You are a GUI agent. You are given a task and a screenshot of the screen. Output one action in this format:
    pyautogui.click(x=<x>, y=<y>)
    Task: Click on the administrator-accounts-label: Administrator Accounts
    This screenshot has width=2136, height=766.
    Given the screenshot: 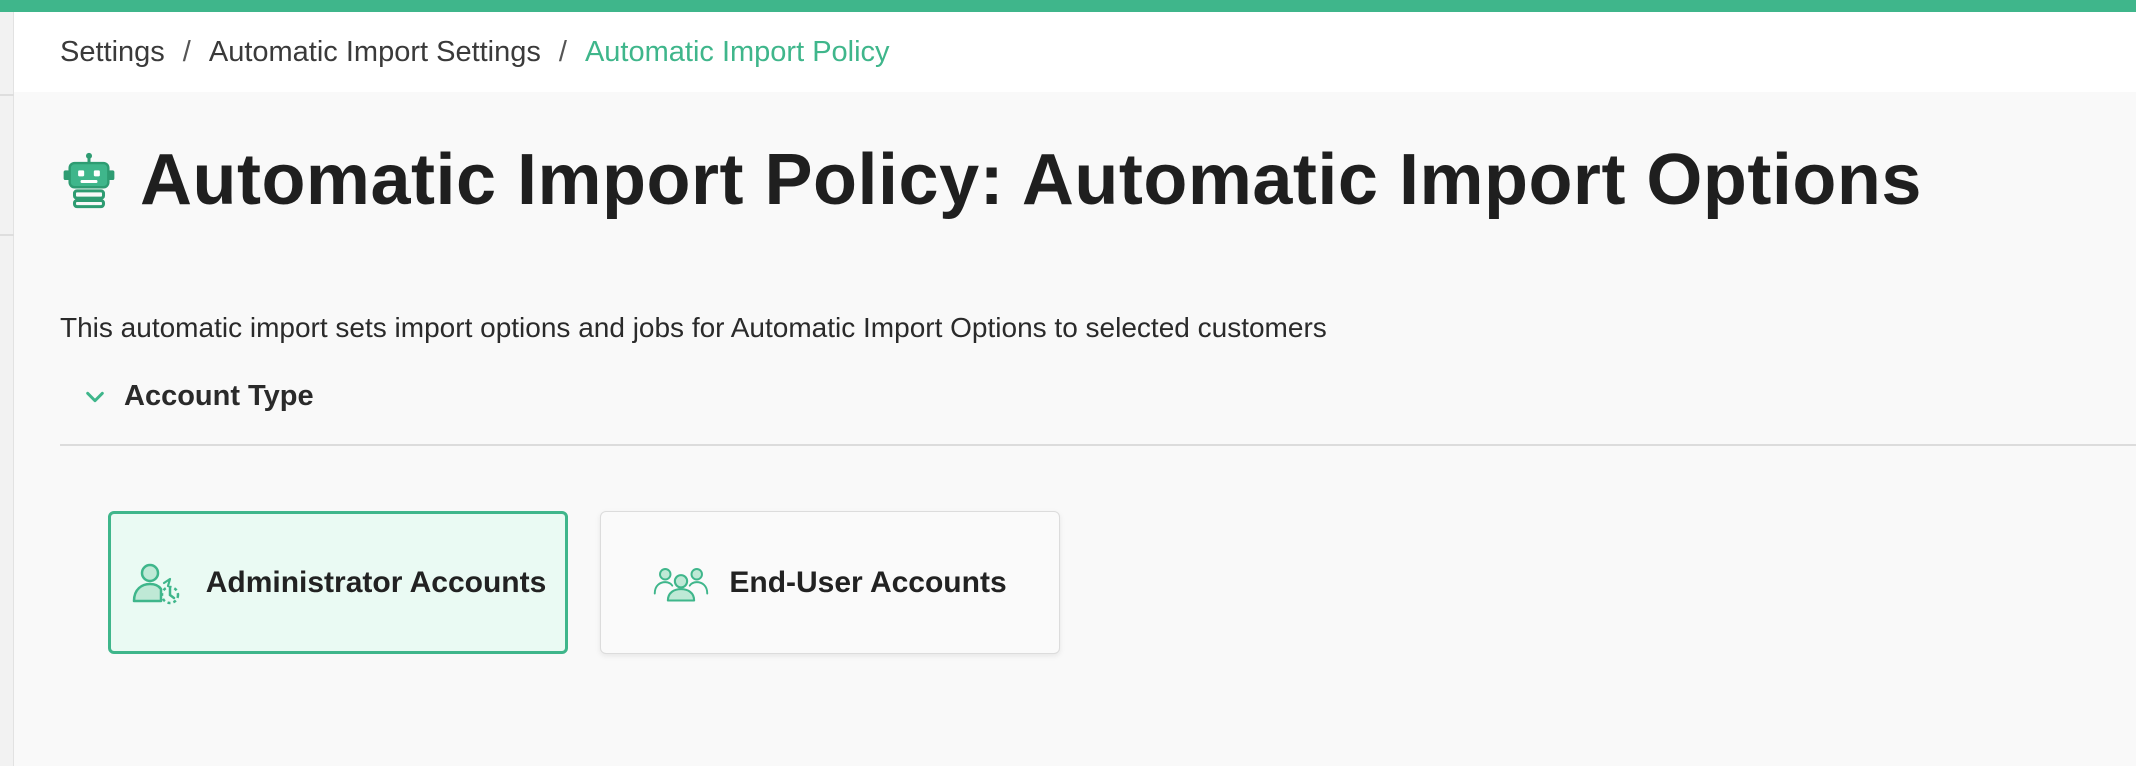 What is the action you would take?
    pyautogui.click(x=376, y=582)
    